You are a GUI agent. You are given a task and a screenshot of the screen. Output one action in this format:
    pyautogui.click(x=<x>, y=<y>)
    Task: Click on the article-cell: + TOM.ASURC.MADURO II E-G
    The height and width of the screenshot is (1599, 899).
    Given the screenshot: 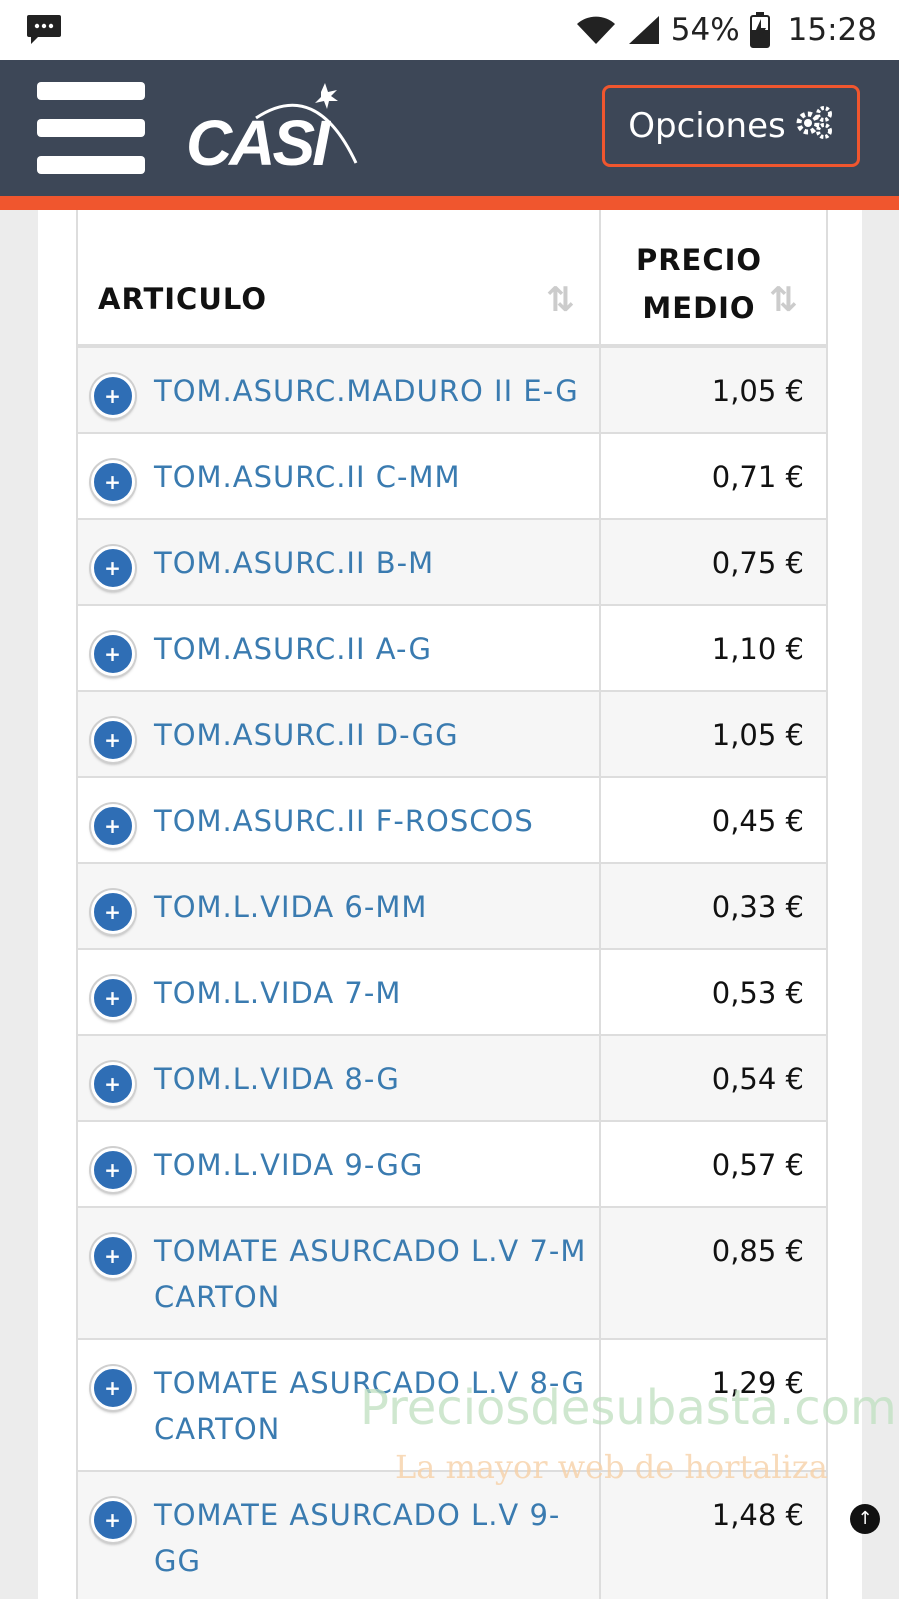 What is the action you would take?
    pyautogui.click(x=339, y=390)
    